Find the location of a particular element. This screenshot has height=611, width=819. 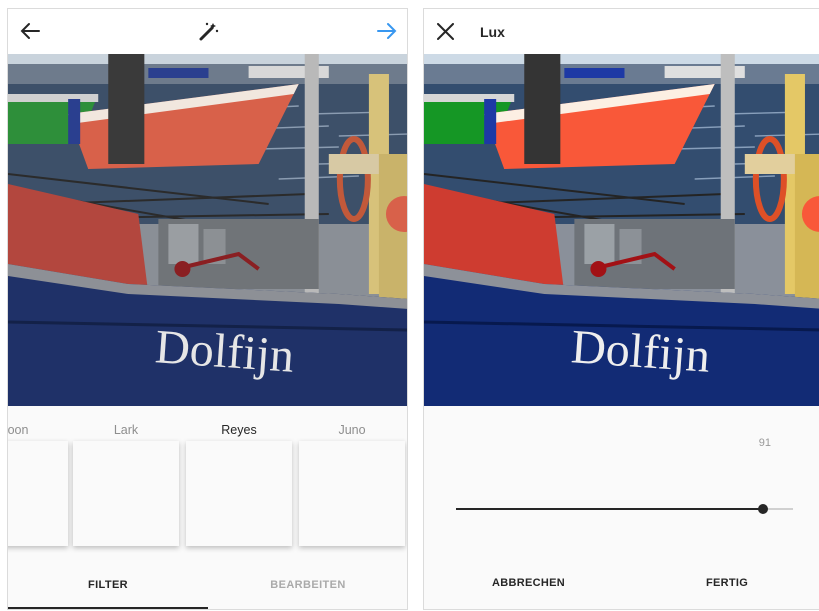

cancel-button: ABBRECHEN is located at coordinates (528, 583).